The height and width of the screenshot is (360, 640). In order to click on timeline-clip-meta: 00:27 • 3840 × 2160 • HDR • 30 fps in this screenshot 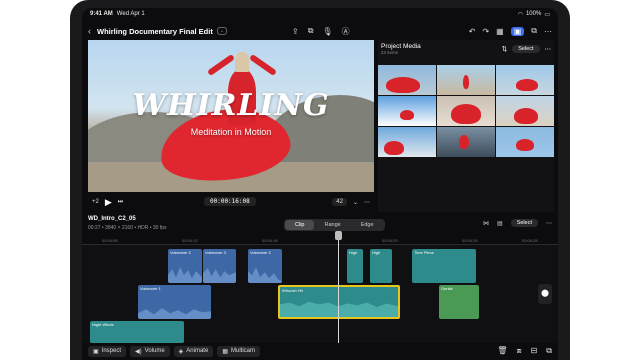, I will do `click(127, 228)`.